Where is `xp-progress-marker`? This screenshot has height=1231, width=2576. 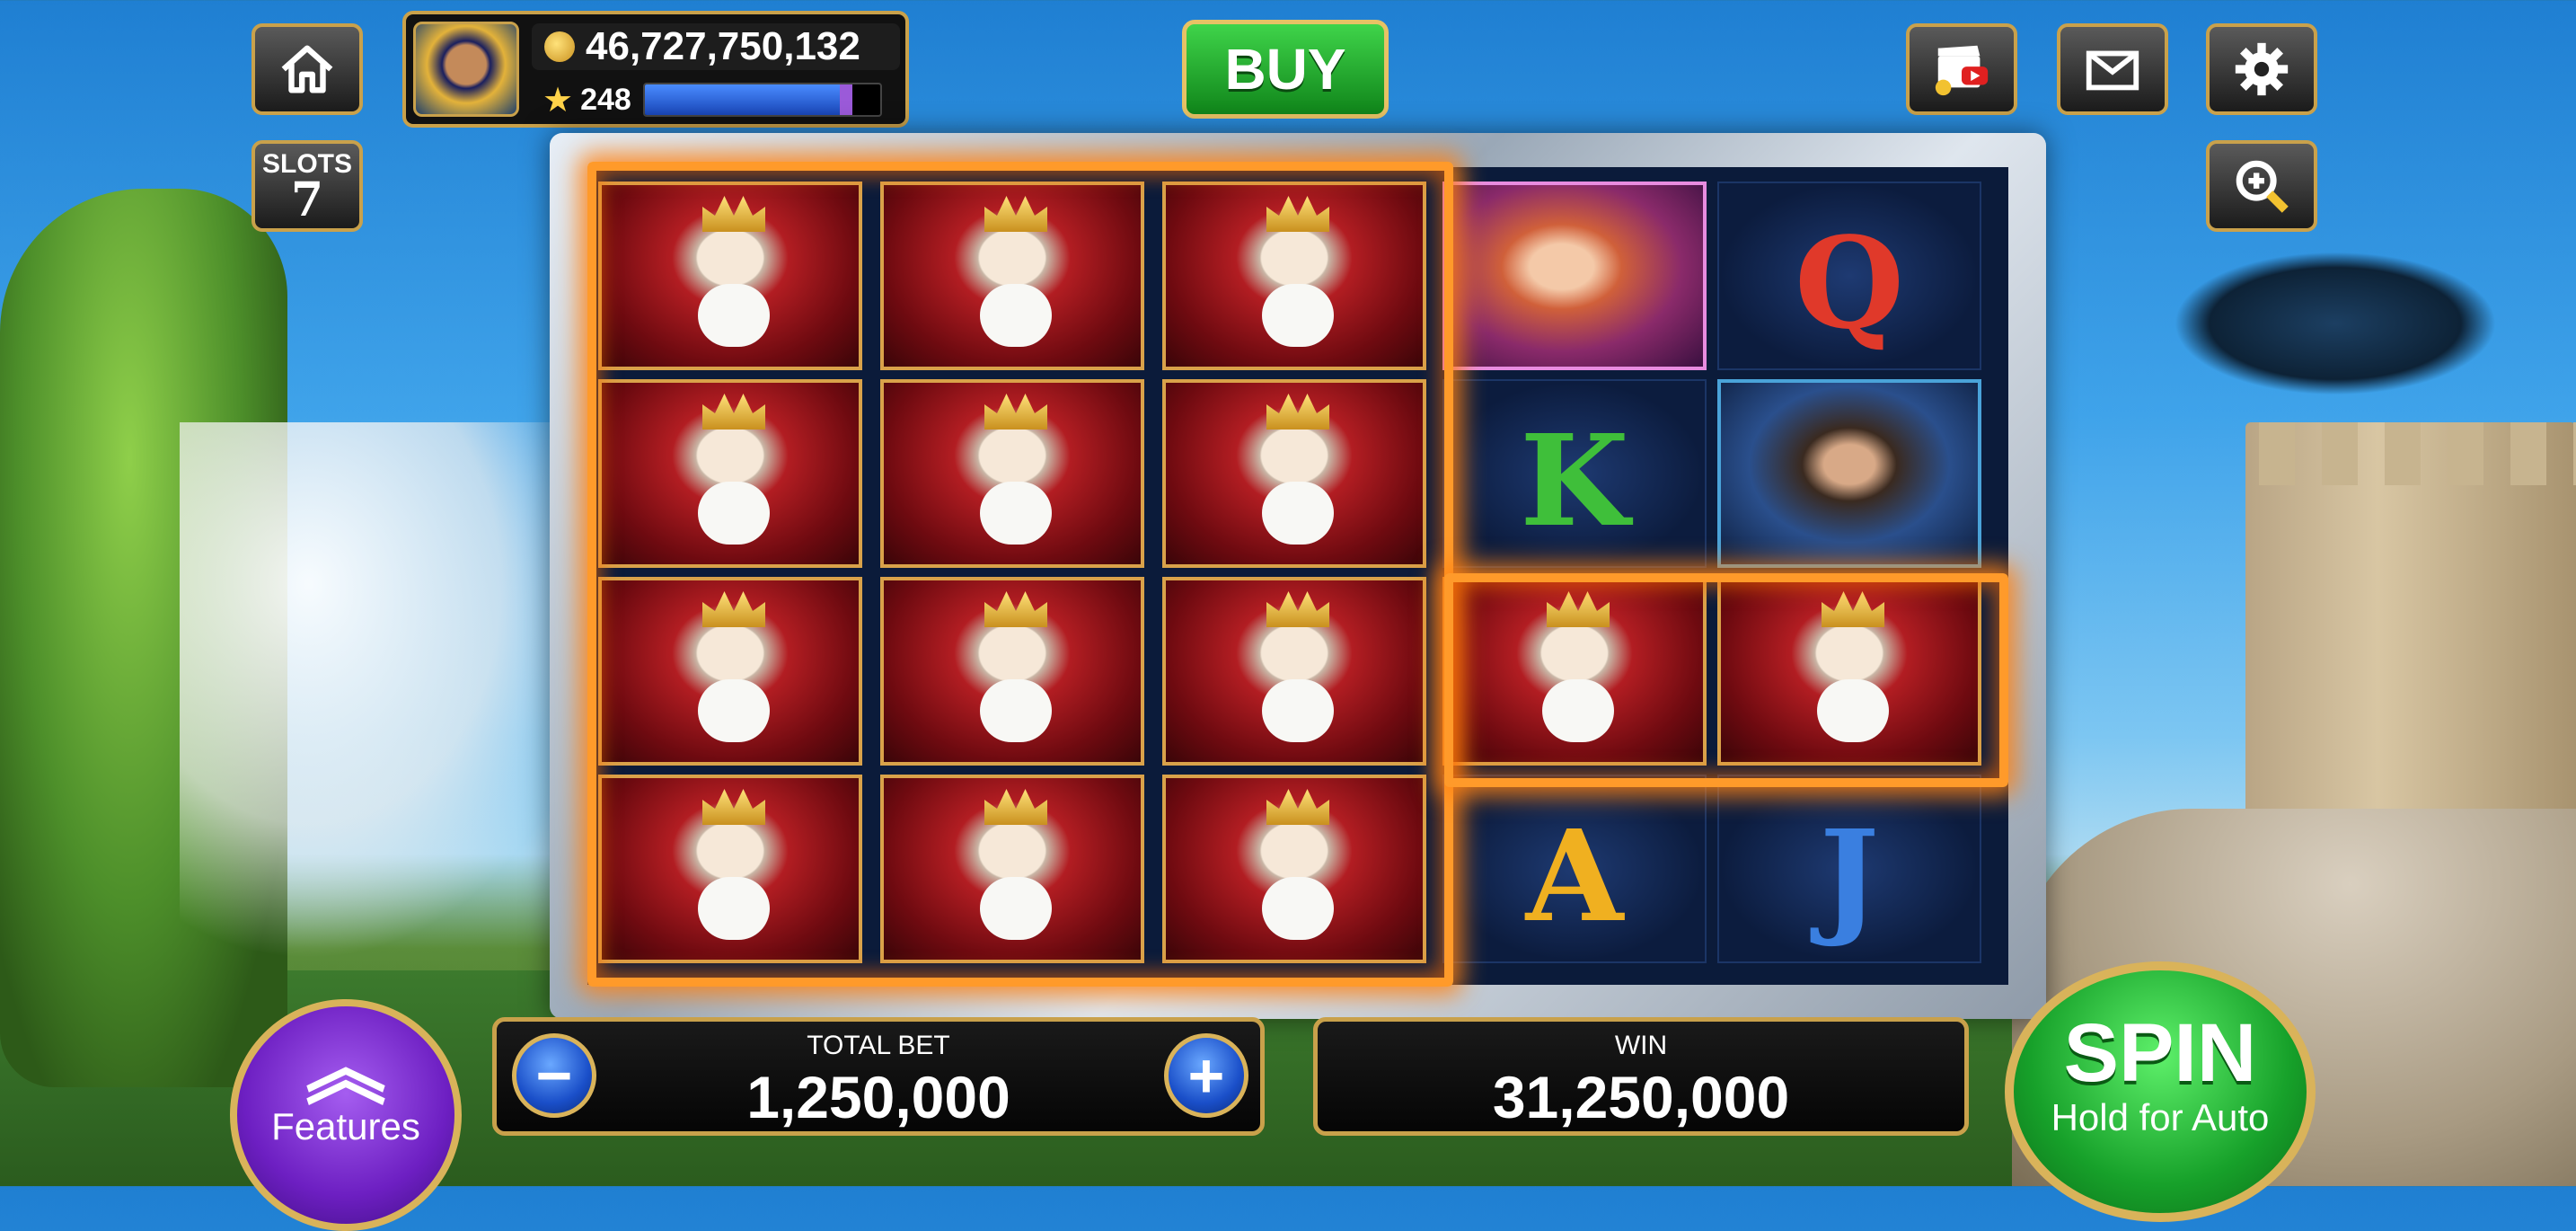 xp-progress-marker is located at coordinates (845, 99).